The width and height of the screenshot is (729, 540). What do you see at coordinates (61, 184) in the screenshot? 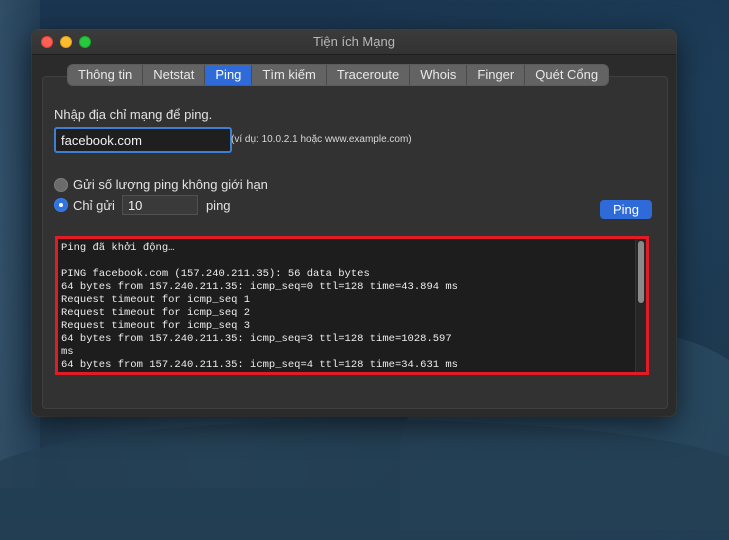
I see `unlimited-pings-radio` at bounding box center [61, 184].